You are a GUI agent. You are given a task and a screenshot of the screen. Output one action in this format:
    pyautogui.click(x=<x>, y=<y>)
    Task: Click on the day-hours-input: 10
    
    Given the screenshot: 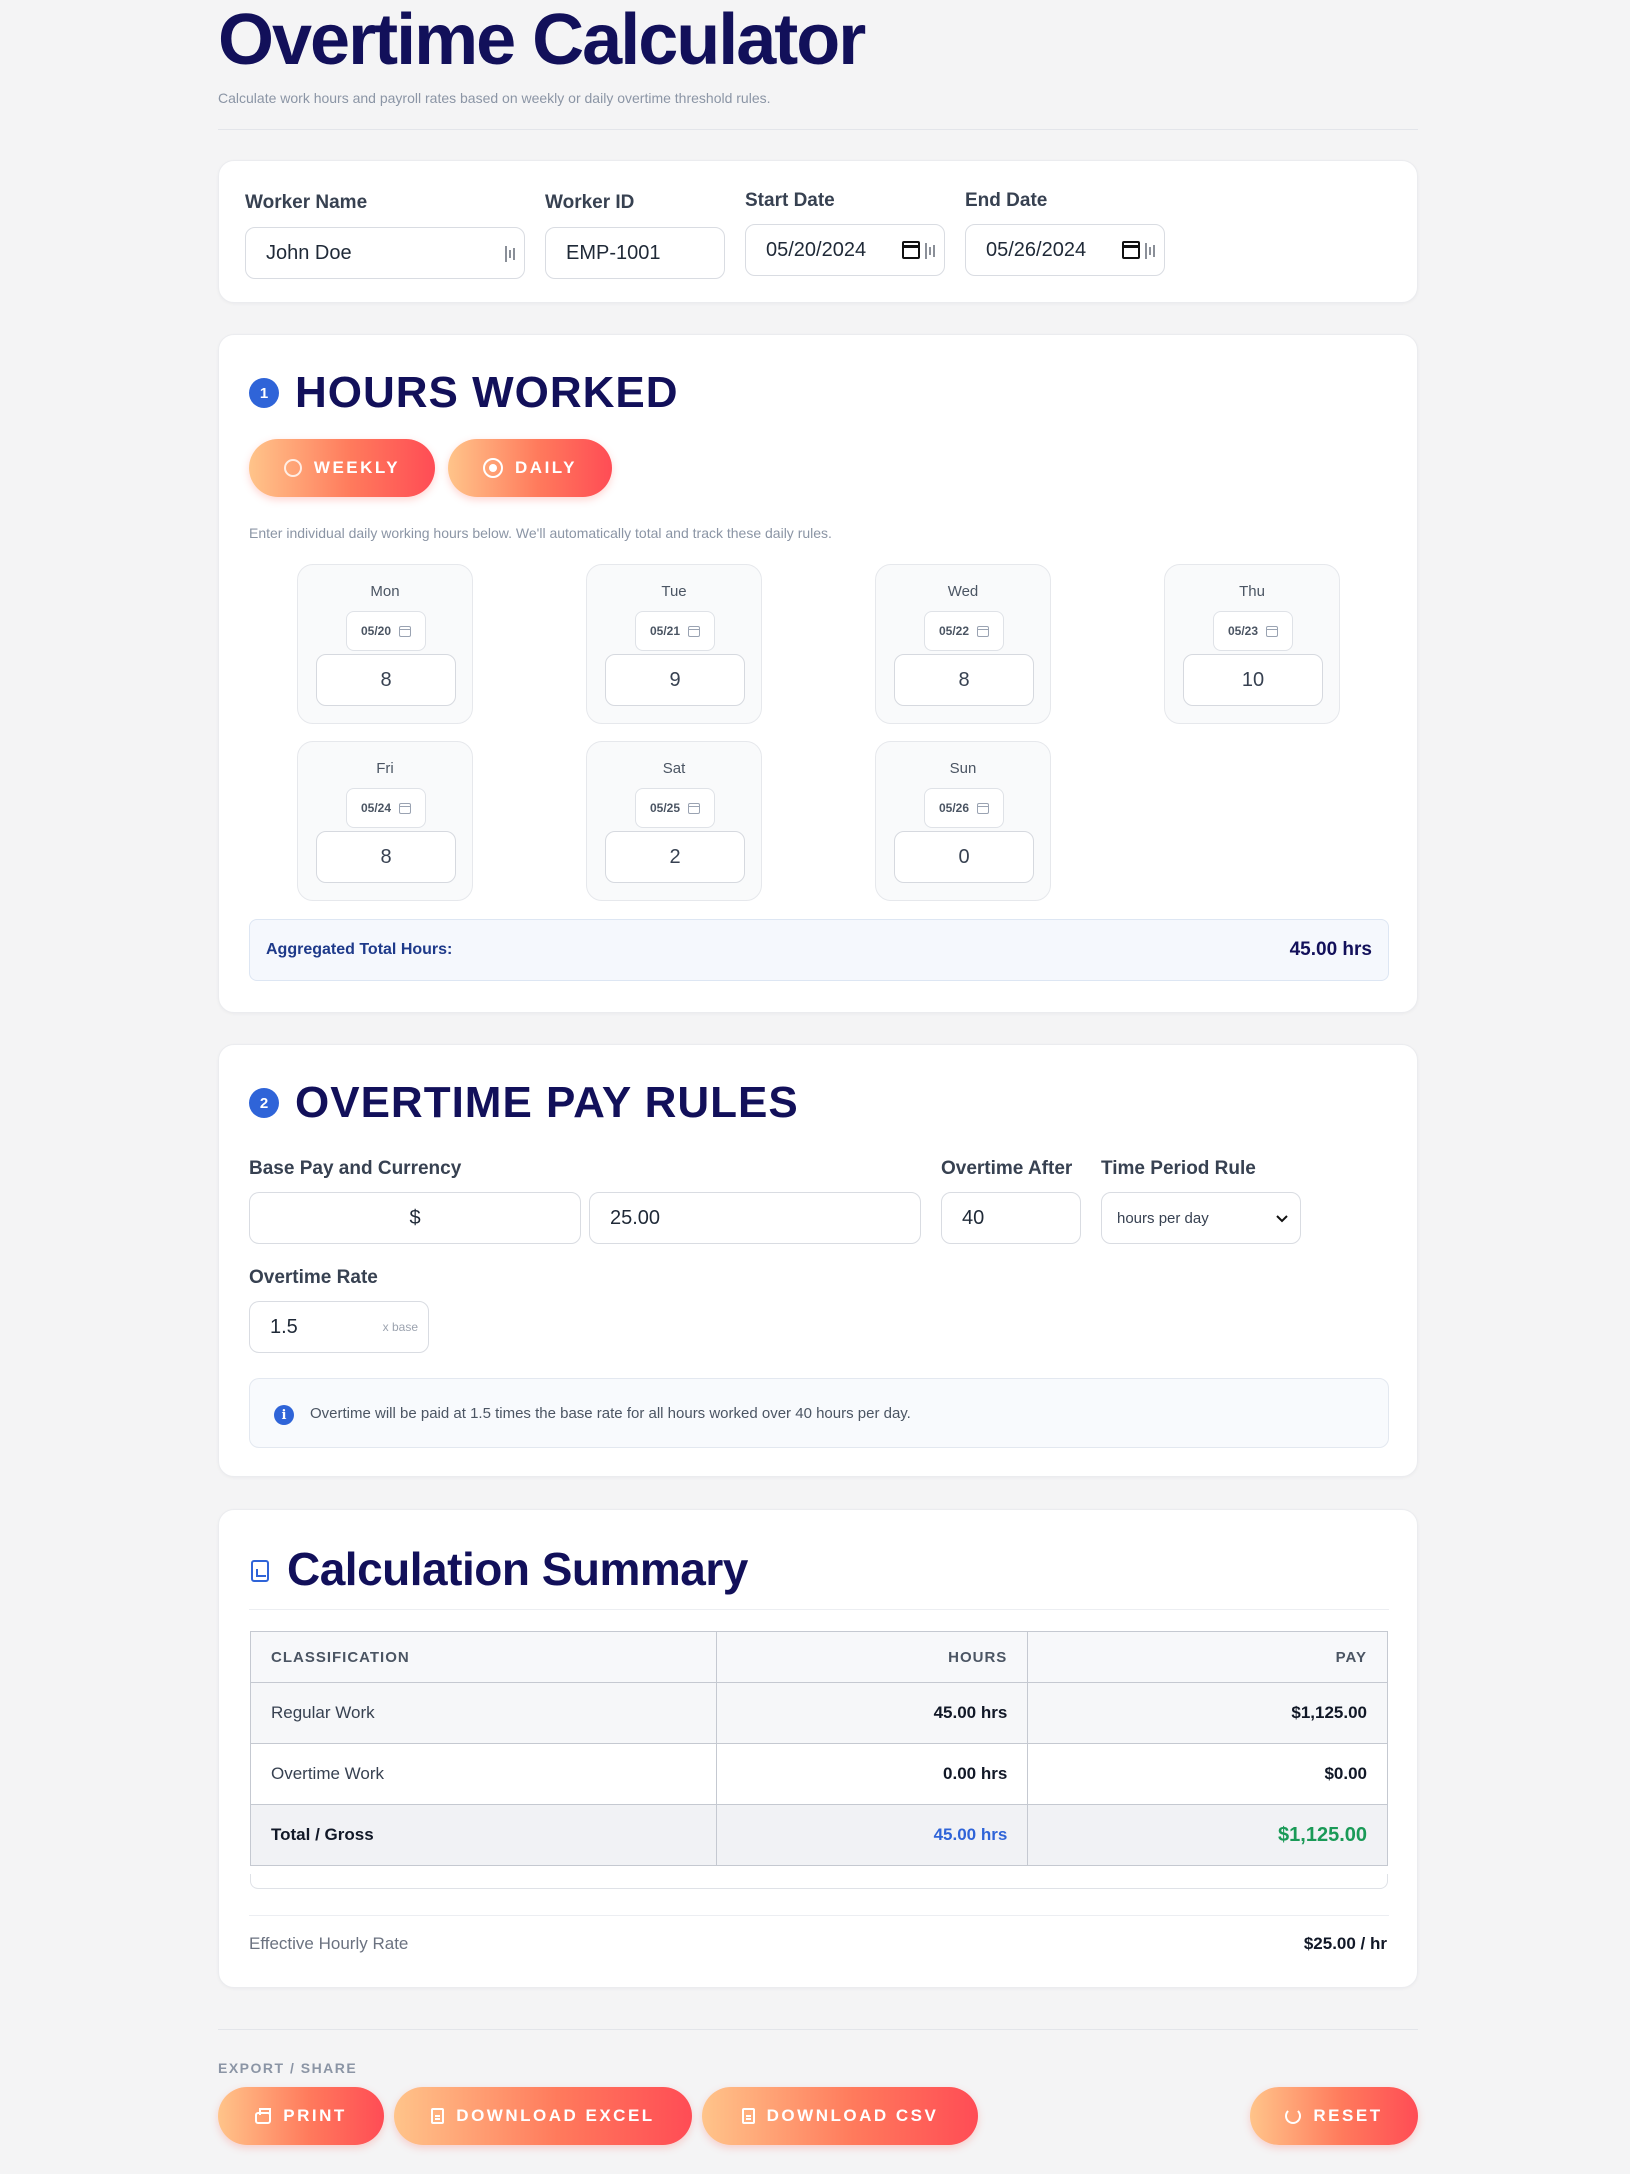 What is the action you would take?
    pyautogui.click(x=1253, y=680)
    